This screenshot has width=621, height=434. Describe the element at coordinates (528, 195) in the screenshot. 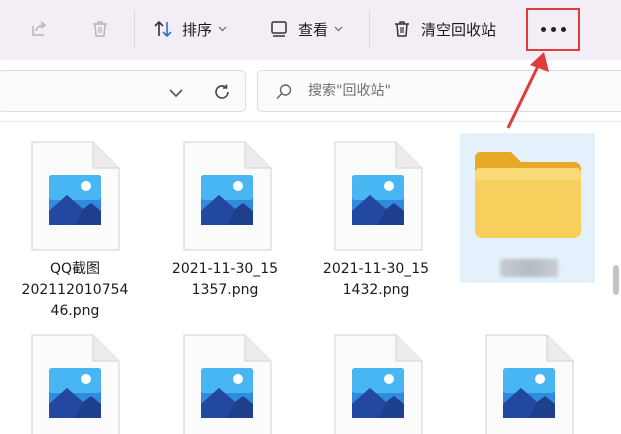

I see `folder-icon` at that location.